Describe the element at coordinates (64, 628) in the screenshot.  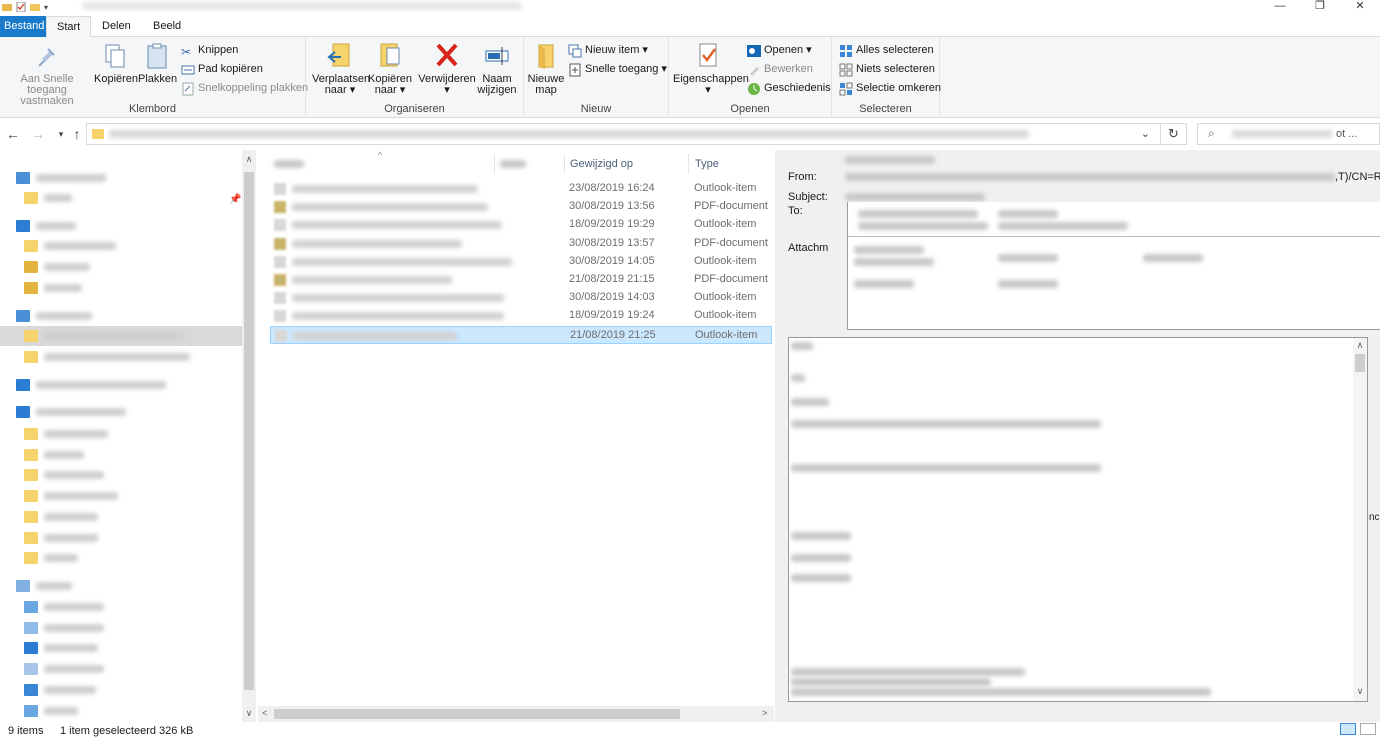
I see `nav-item-pictures` at that location.